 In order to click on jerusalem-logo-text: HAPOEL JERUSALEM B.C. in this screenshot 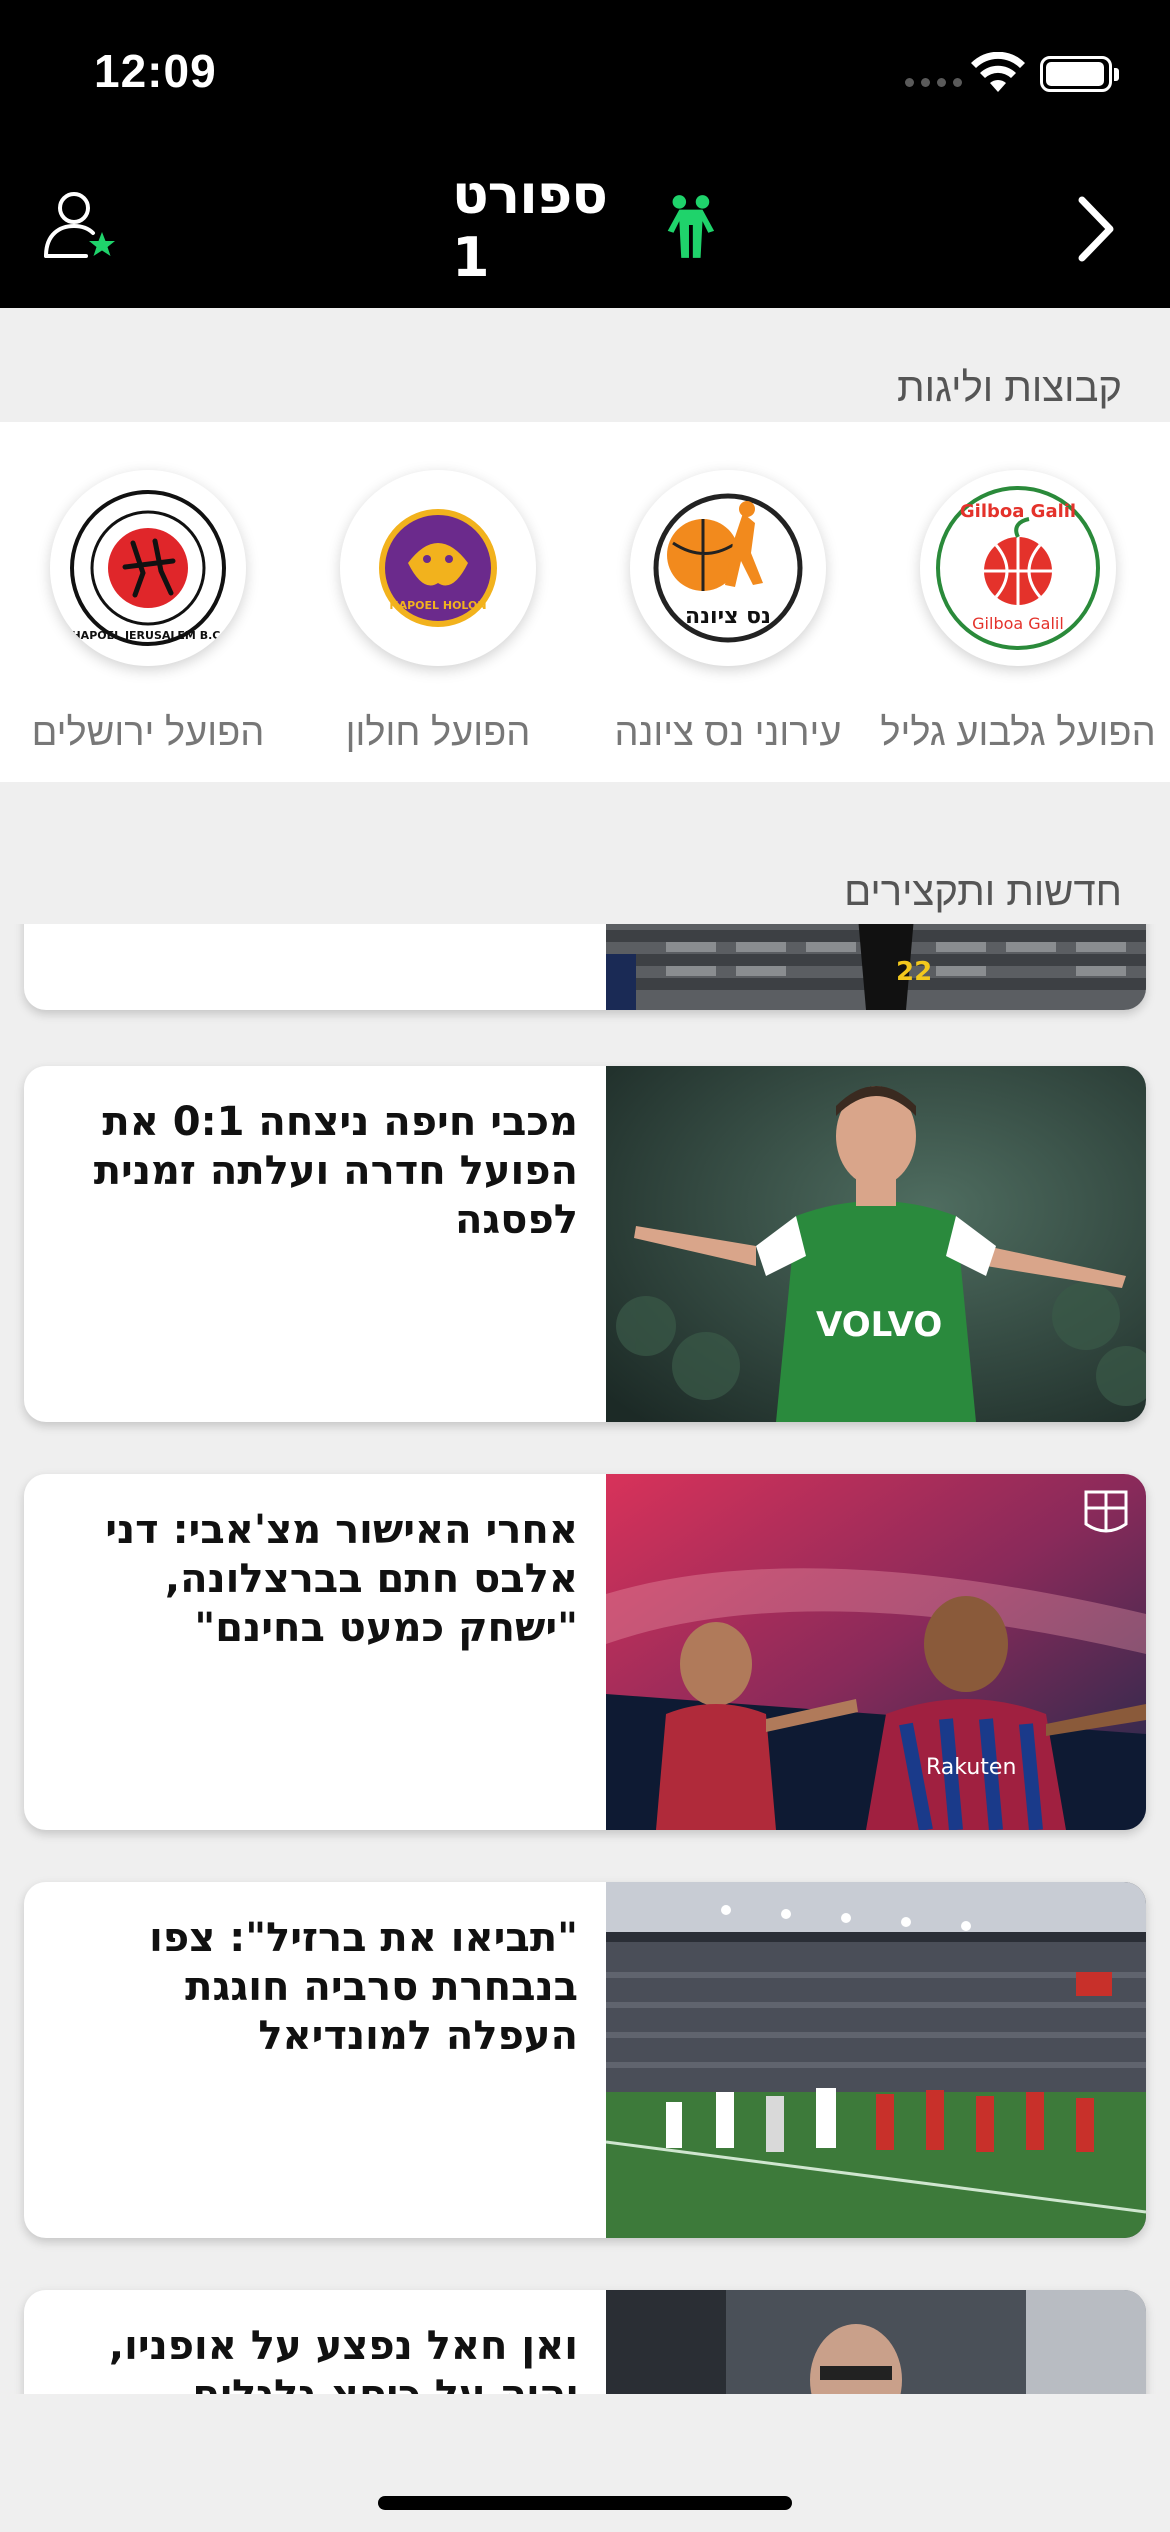, I will do `click(147, 635)`.